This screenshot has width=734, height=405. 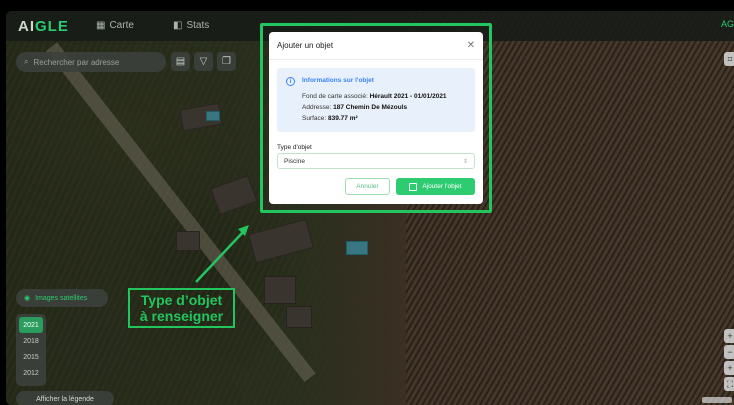 What do you see at coordinates (376, 161) in the screenshot?
I see `object-type-select: Piscine ⇕` at bounding box center [376, 161].